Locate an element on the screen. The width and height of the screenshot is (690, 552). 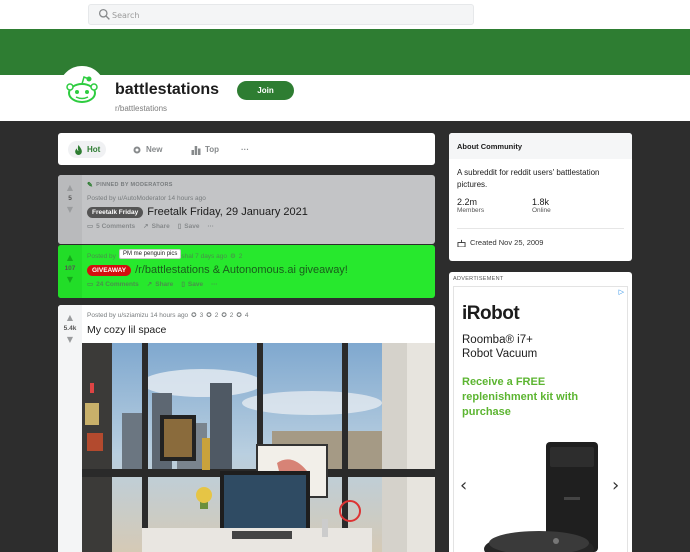
vote-count: 107 is located at coordinates (70, 268).